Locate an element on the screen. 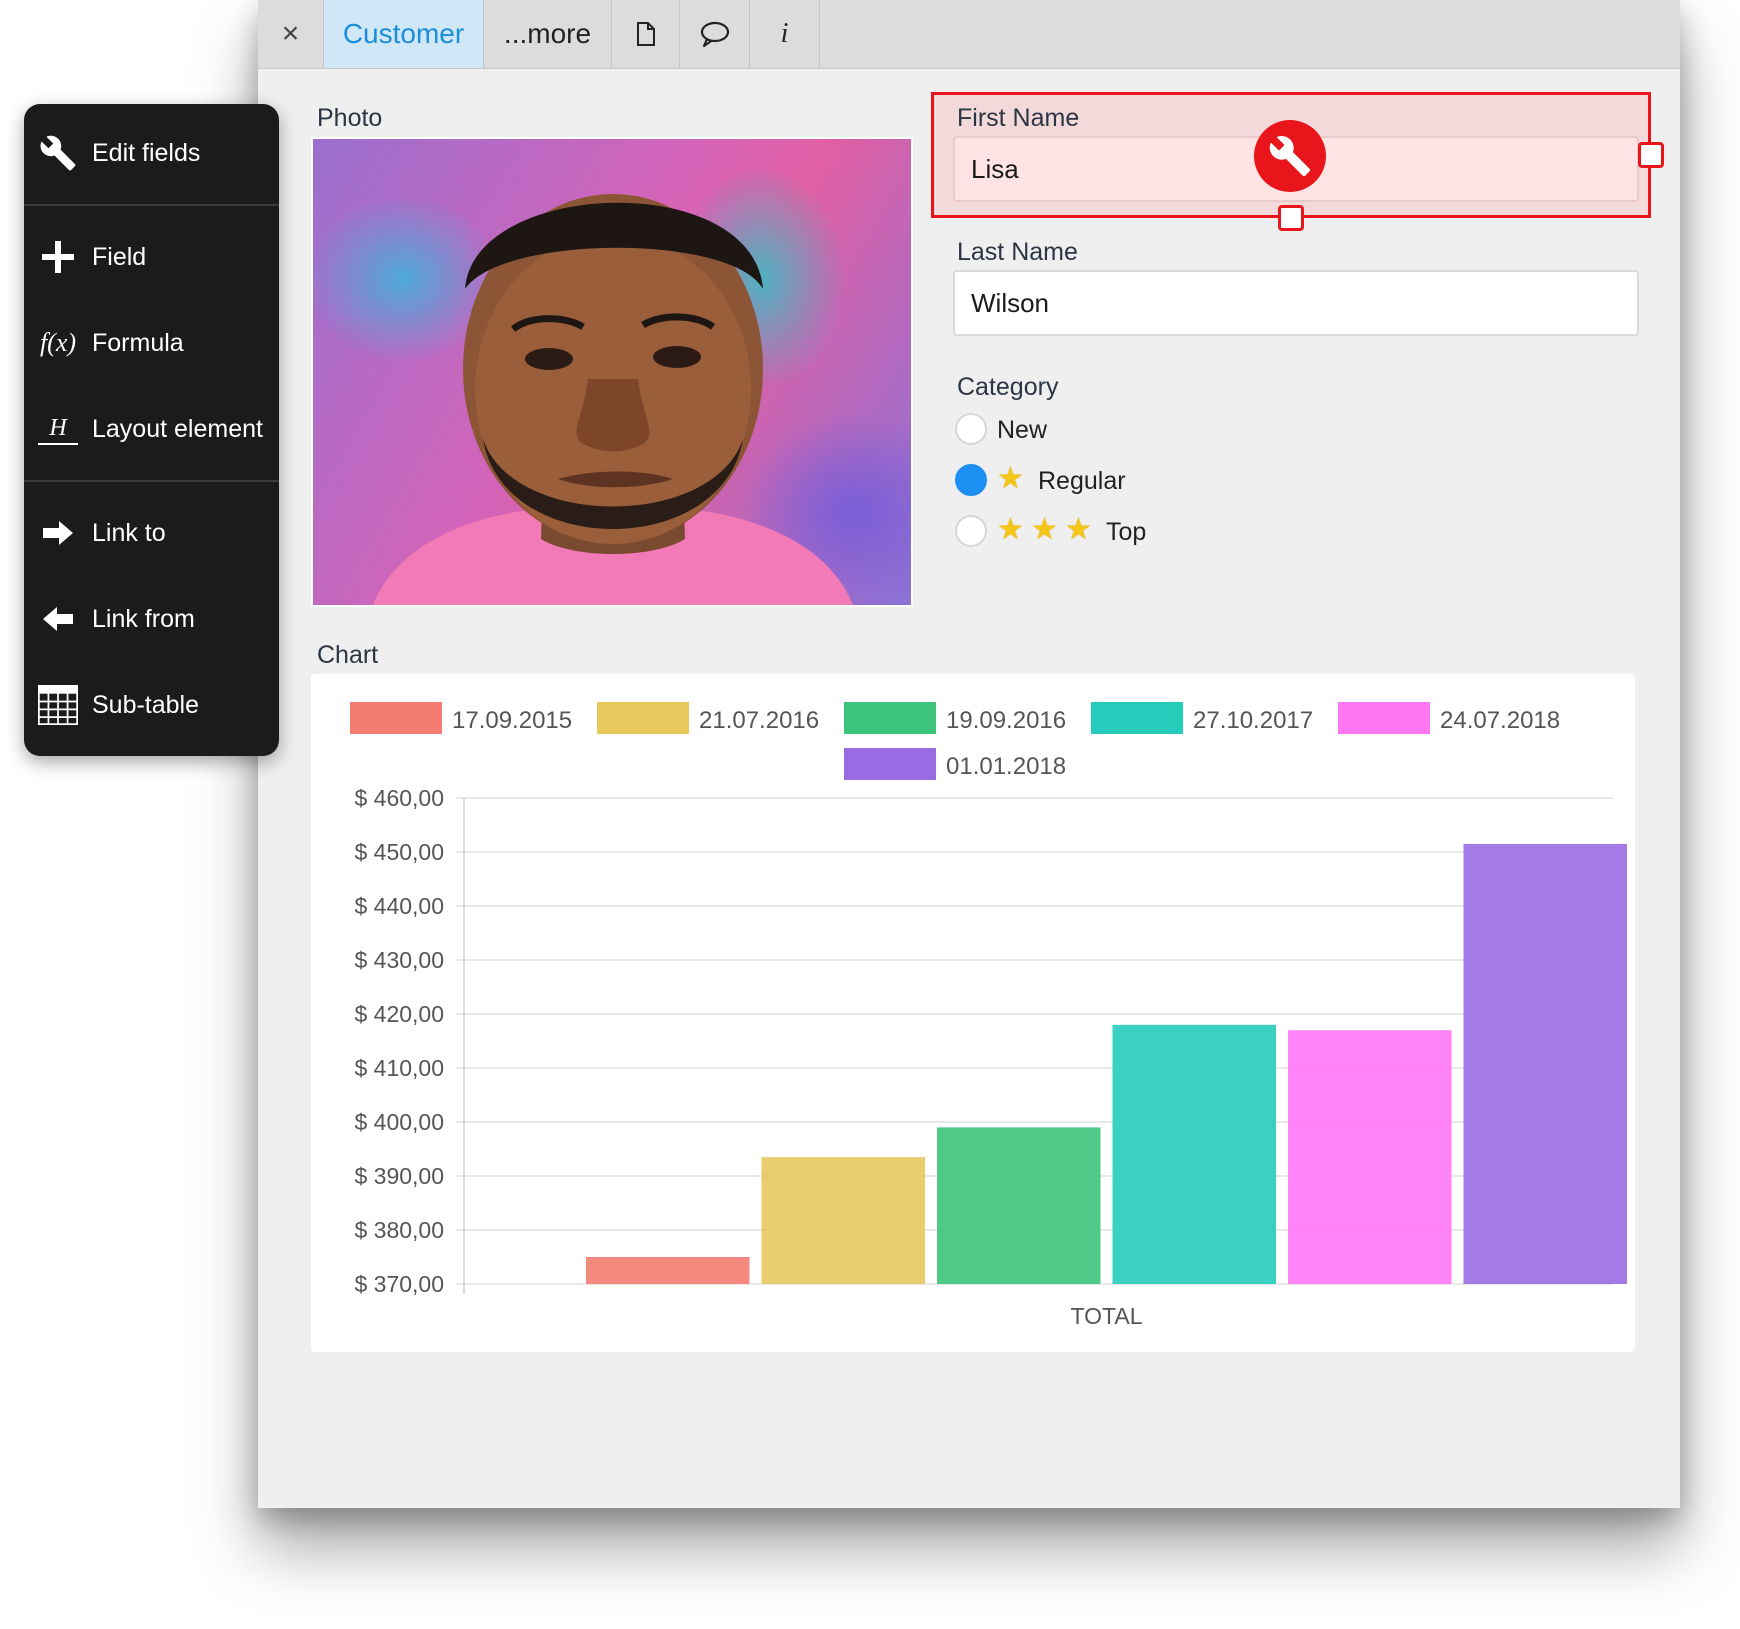 This screenshot has width=1740, height=1629. y-tick-label: $ 440,00 is located at coordinates (399, 906).